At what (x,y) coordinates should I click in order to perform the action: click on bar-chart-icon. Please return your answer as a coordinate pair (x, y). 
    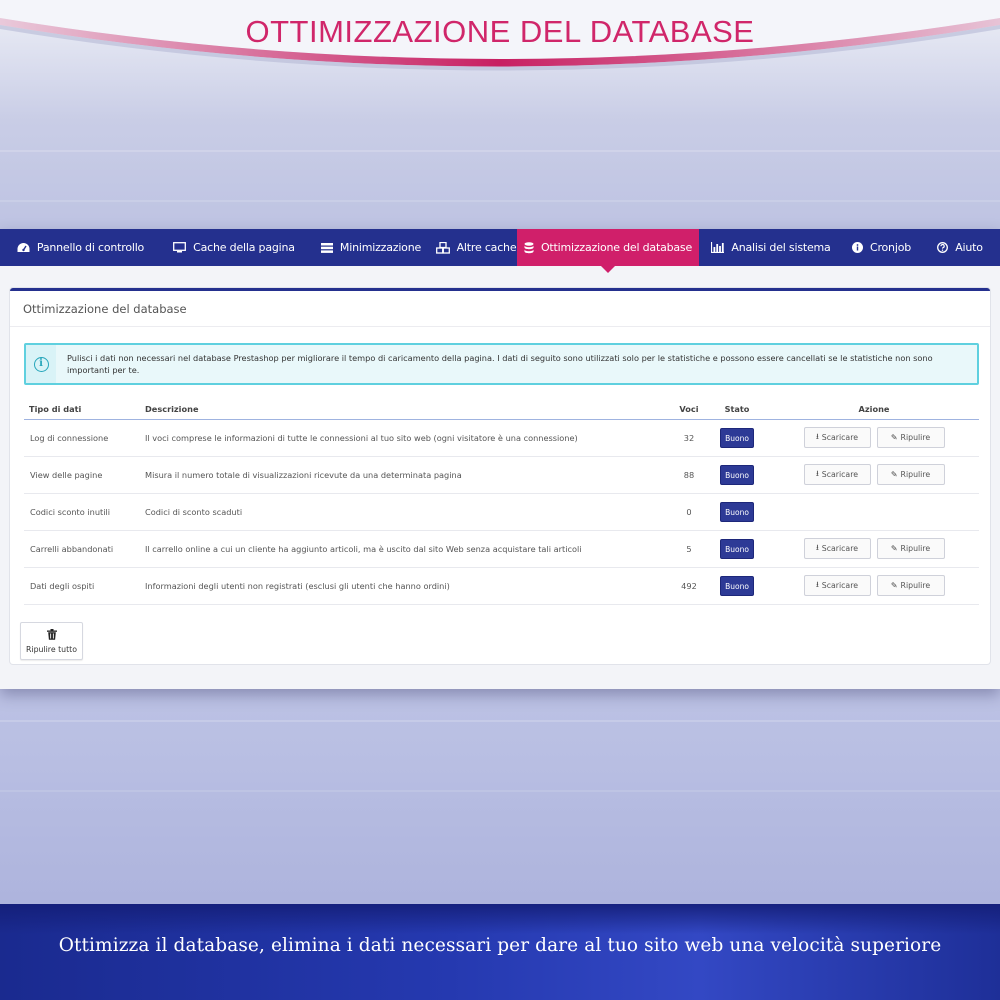
    Looking at the image, I should click on (718, 247).